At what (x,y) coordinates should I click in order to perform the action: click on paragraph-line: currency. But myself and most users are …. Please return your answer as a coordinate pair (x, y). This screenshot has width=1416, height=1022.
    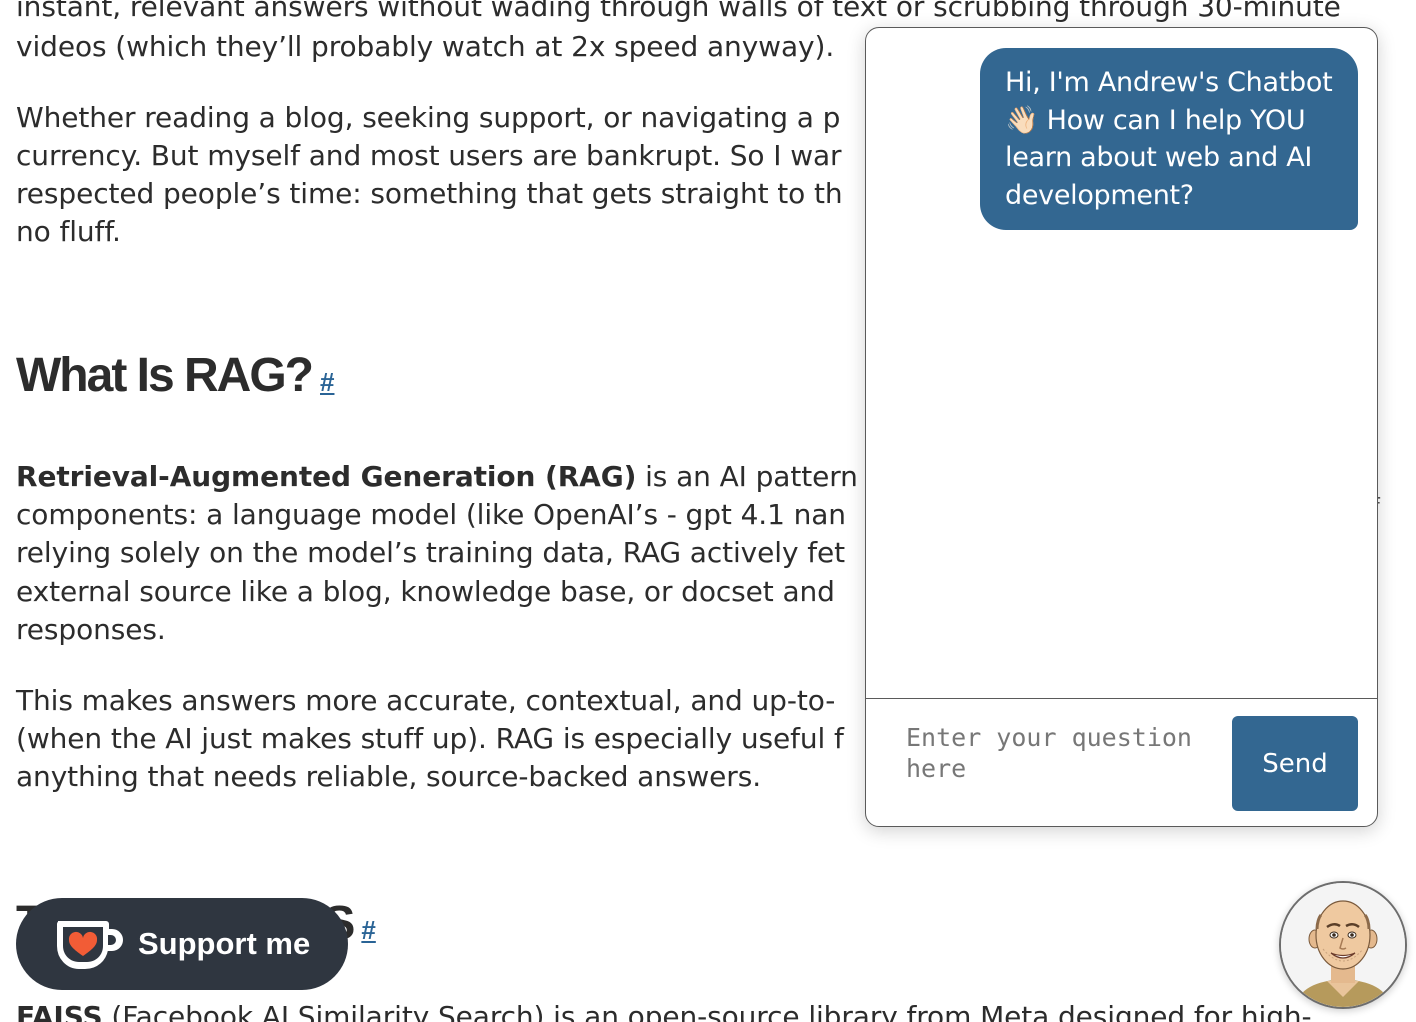
    Looking at the image, I should click on (429, 155).